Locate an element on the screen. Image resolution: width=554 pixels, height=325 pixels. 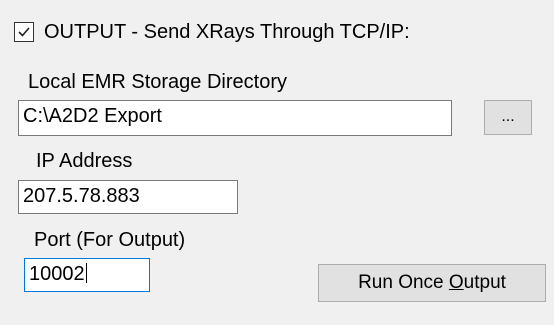
port-value: 10002 is located at coordinates (57, 274).